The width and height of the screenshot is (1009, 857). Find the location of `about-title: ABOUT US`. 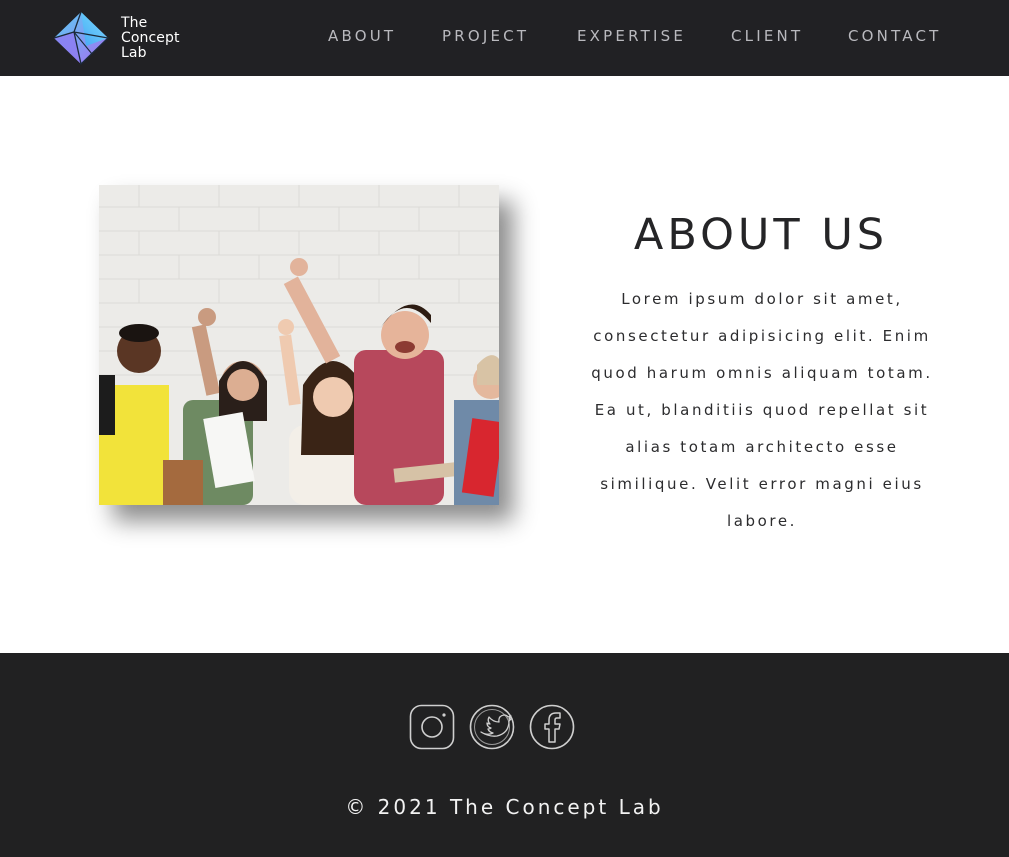

about-title: ABOUT US is located at coordinates (761, 235).